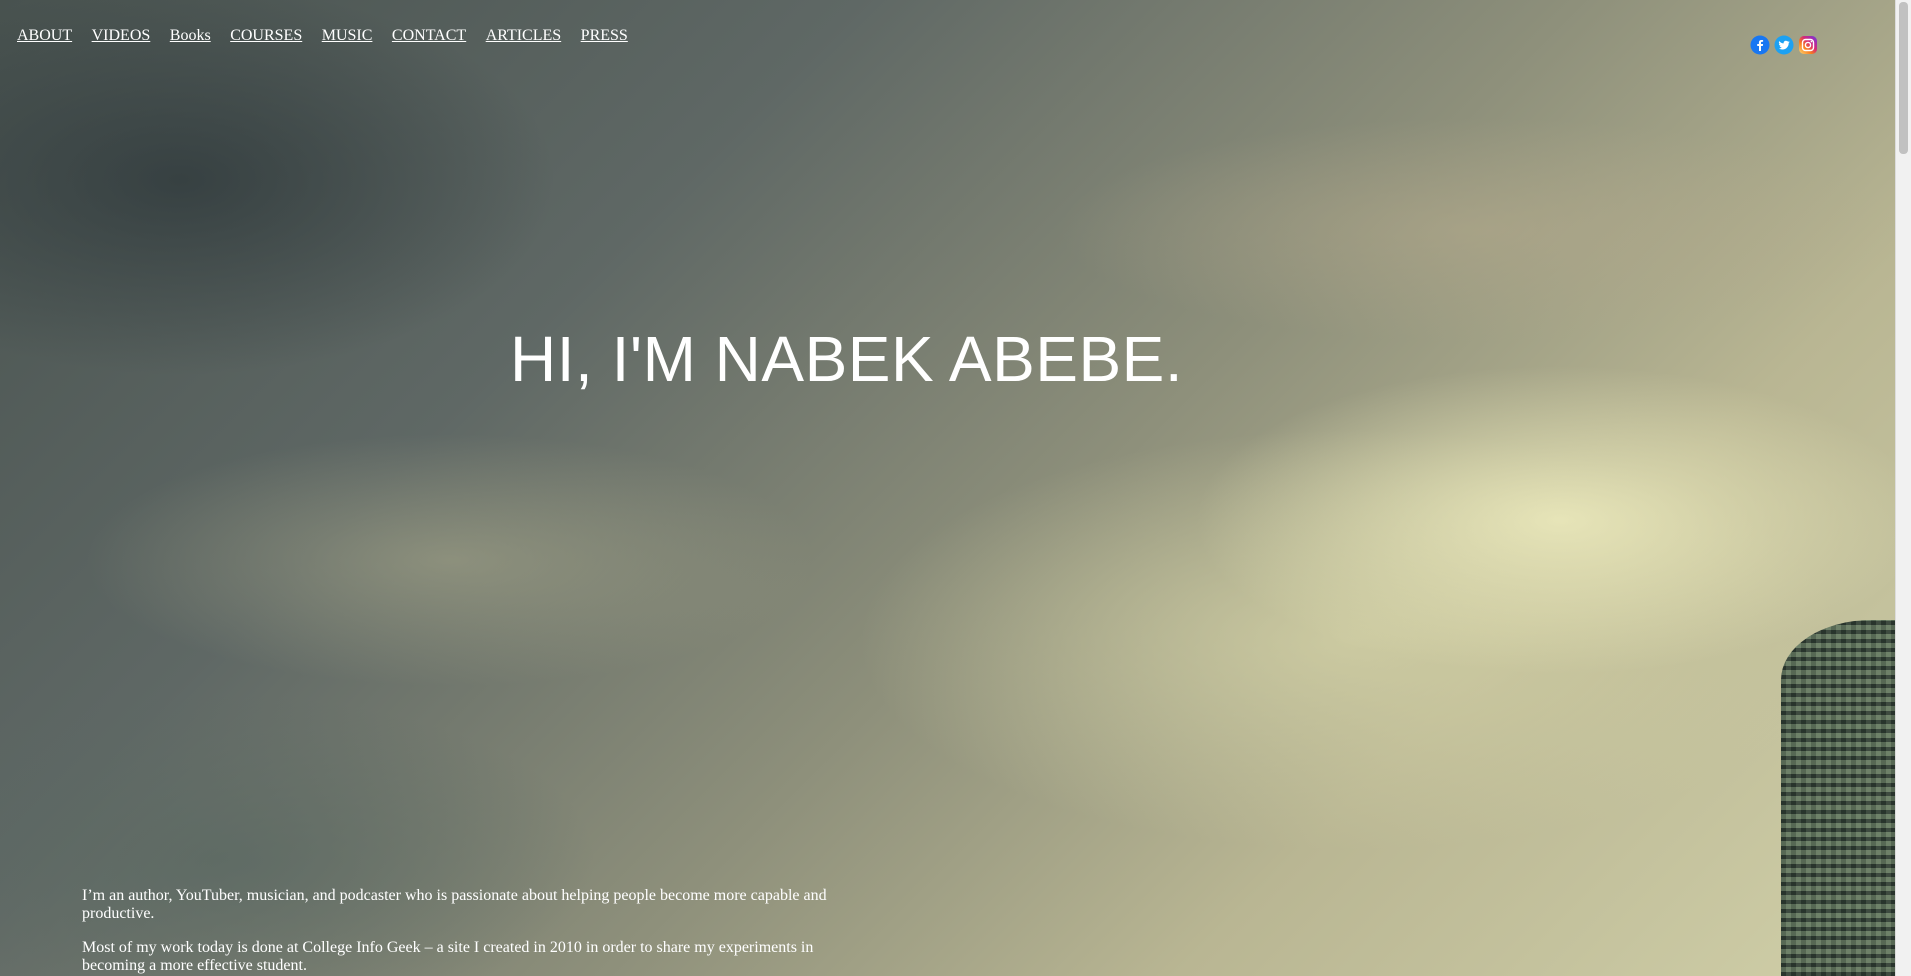 Image resolution: width=1911 pixels, height=976 pixels. What do you see at coordinates (1903, 78) in the screenshot?
I see `scrollbar-thumb` at bounding box center [1903, 78].